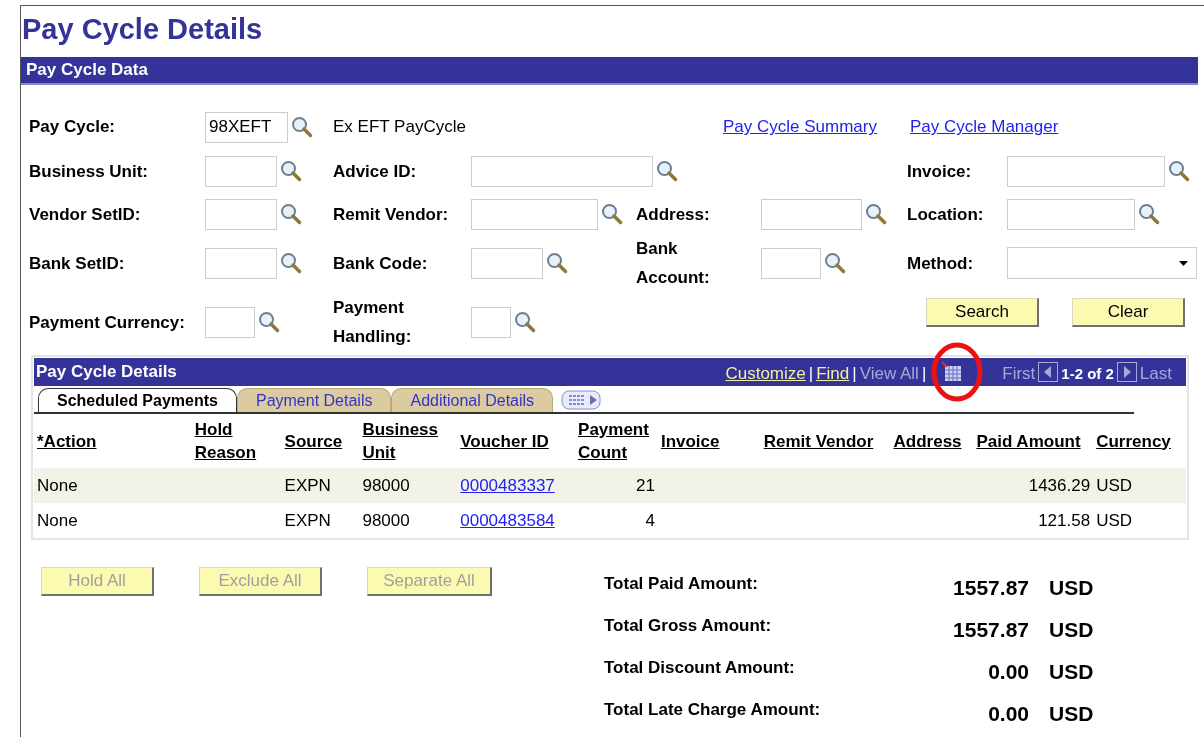 This screenshot has width=1204, height=737. Describe the element at coordinates (237, 441) in the screenshot. I see `column-header: Hold Reason` at that location.